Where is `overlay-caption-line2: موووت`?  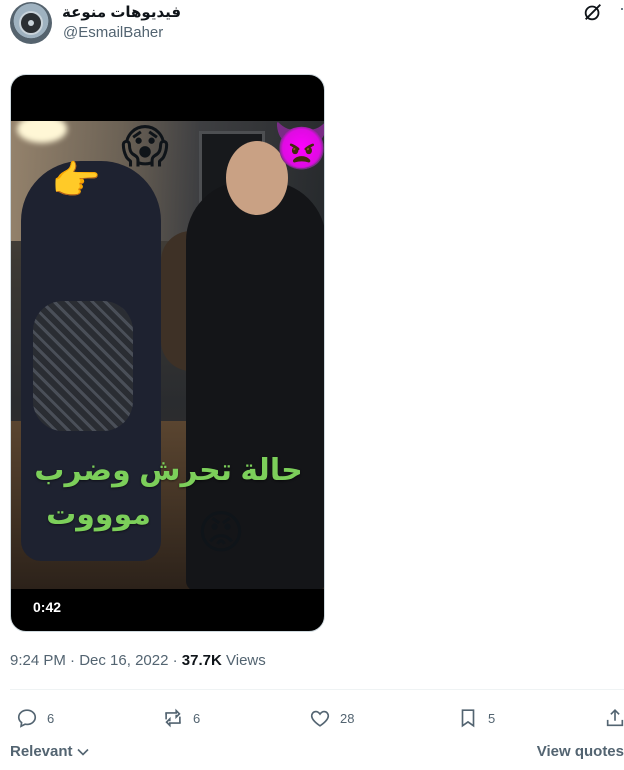
overlay-caption-line2: موووت is located at coordinates (98, 514).